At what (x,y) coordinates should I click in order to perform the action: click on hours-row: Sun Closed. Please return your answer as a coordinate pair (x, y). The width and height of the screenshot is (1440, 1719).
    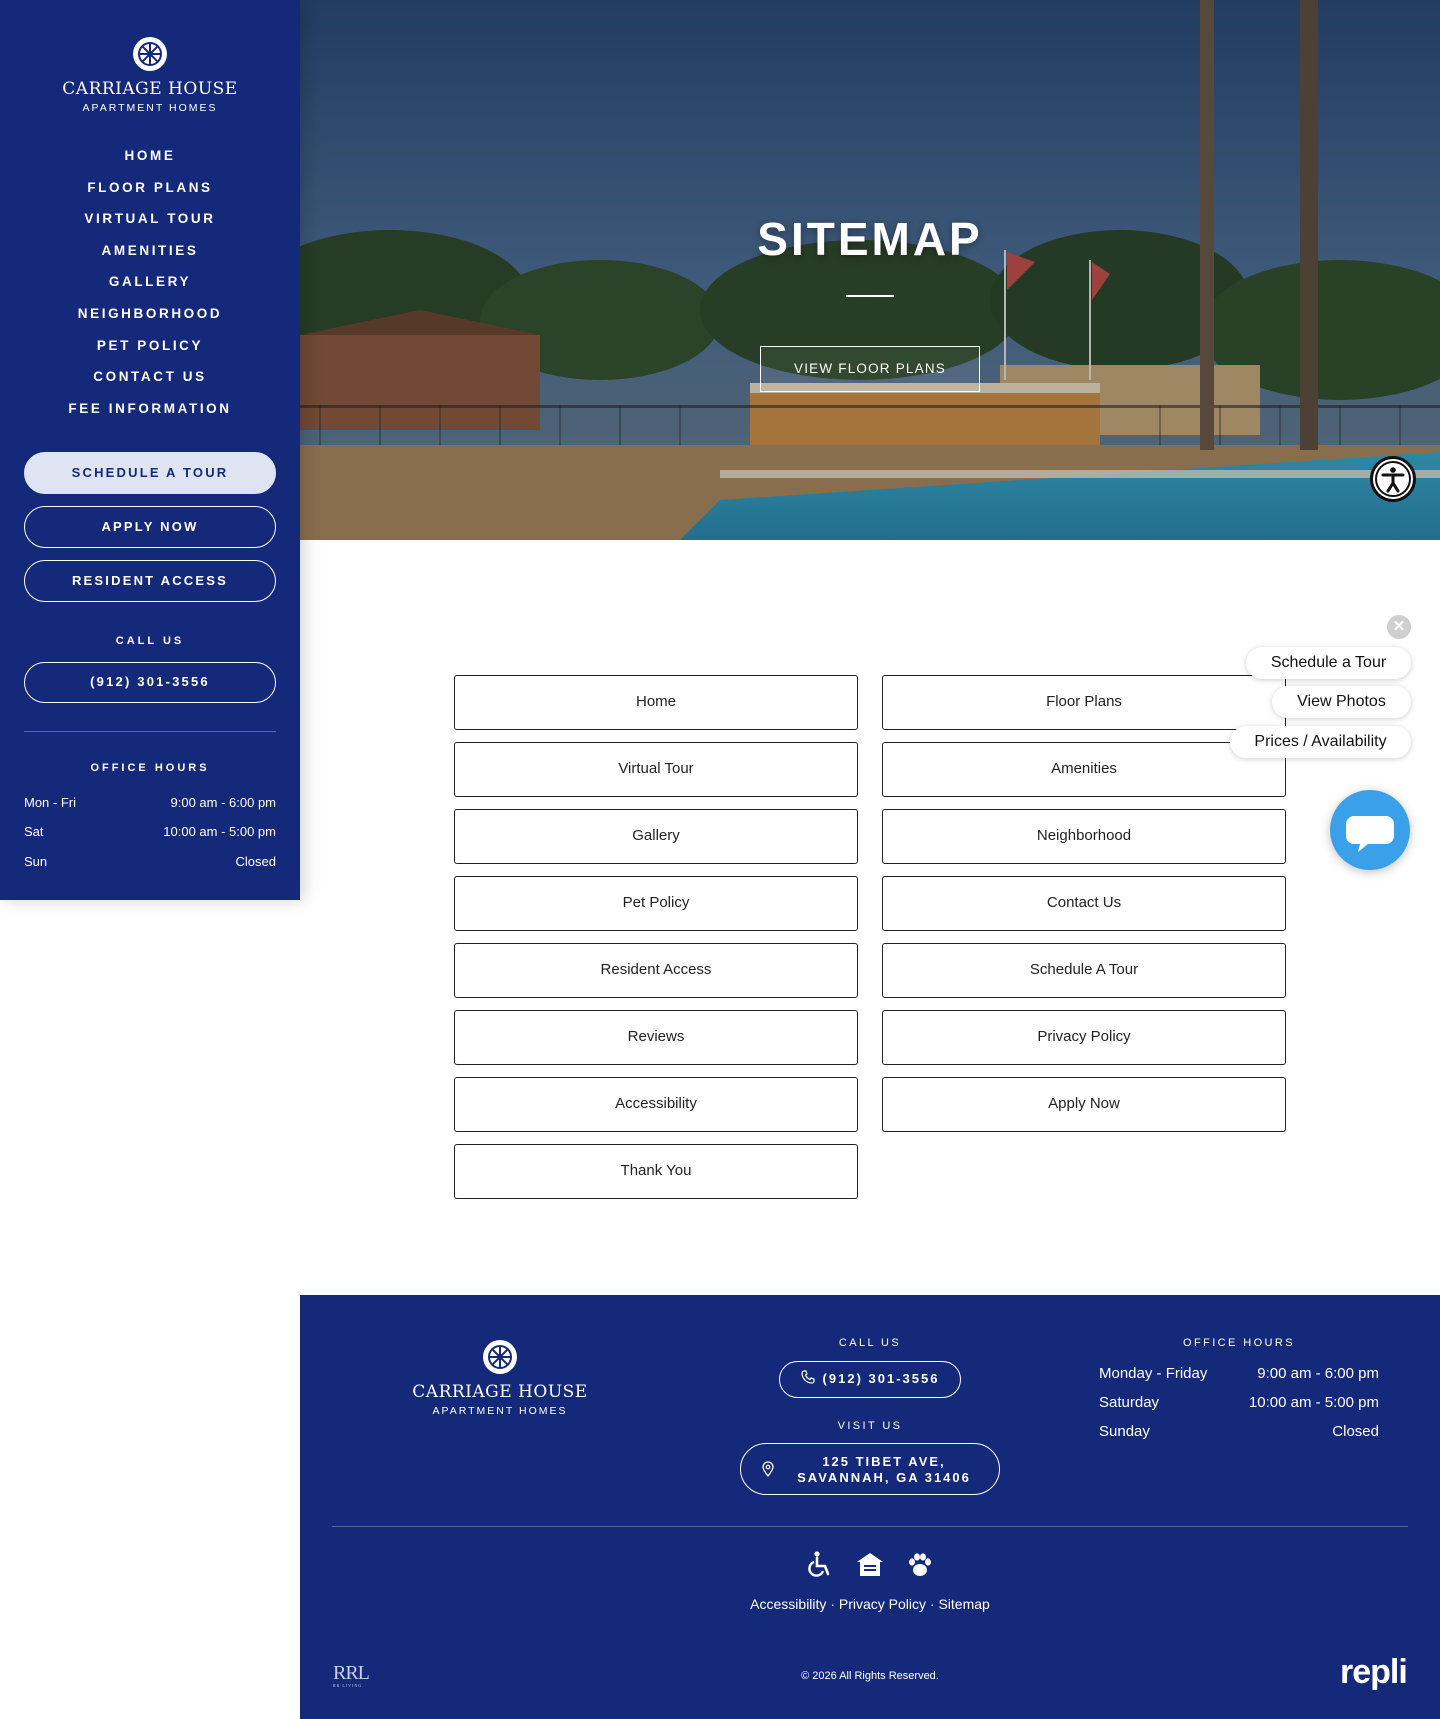
    Looking at the image, I should click on (150, 861).